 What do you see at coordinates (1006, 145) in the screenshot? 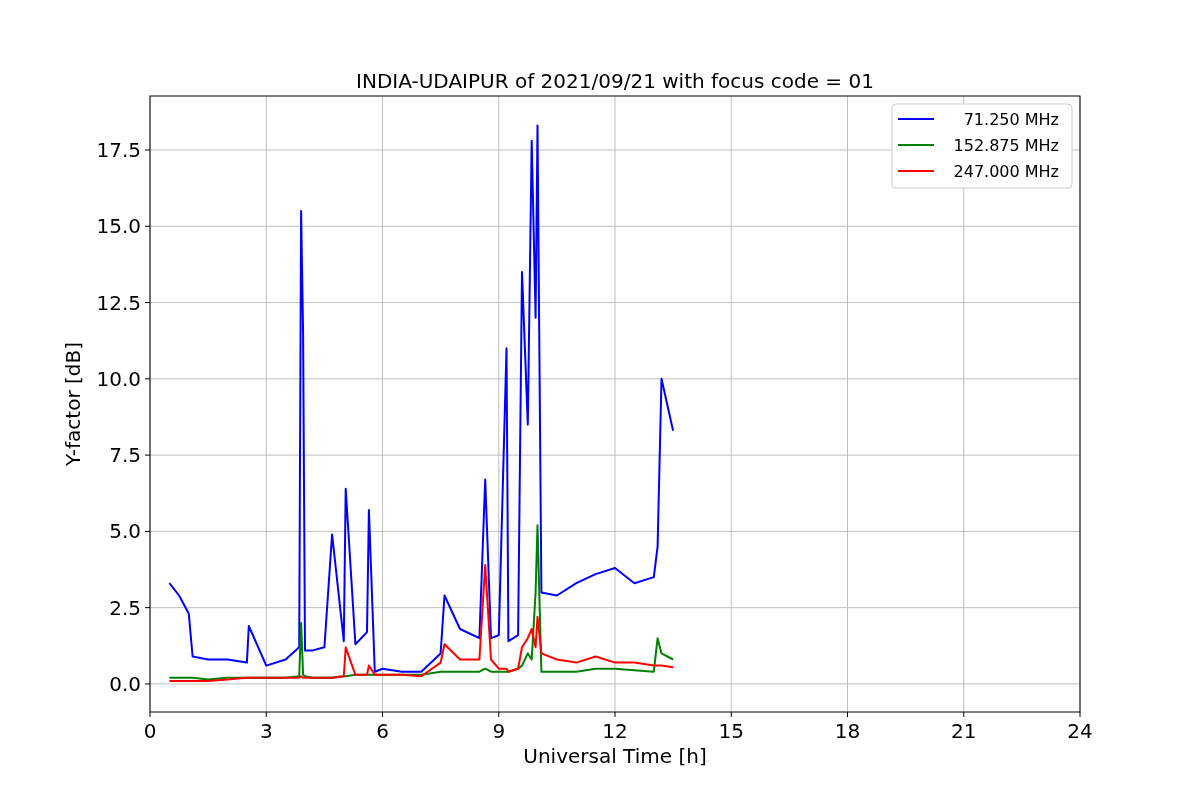
I see `legend-label: 152.875 MHz` at bounding box center [1006, 145].